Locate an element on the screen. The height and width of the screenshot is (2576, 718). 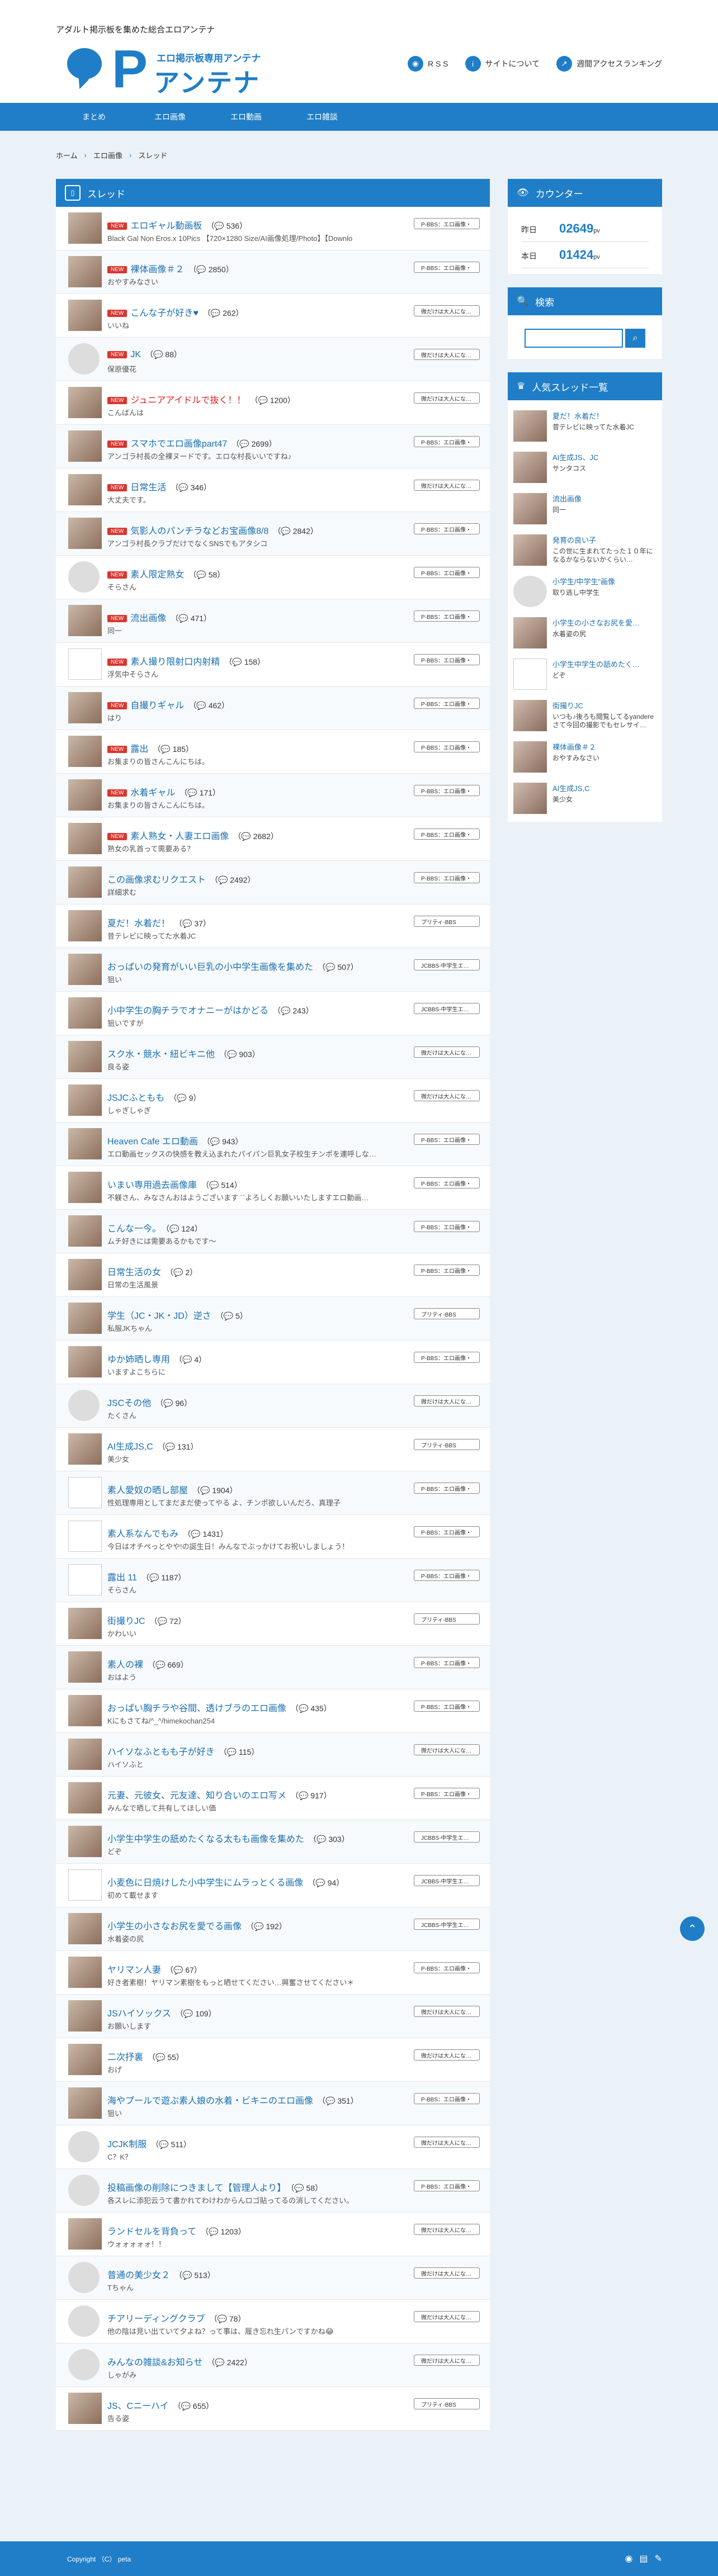
thread-title: JSハイソックス （💬 109） is located at coordinates (162, 2012).